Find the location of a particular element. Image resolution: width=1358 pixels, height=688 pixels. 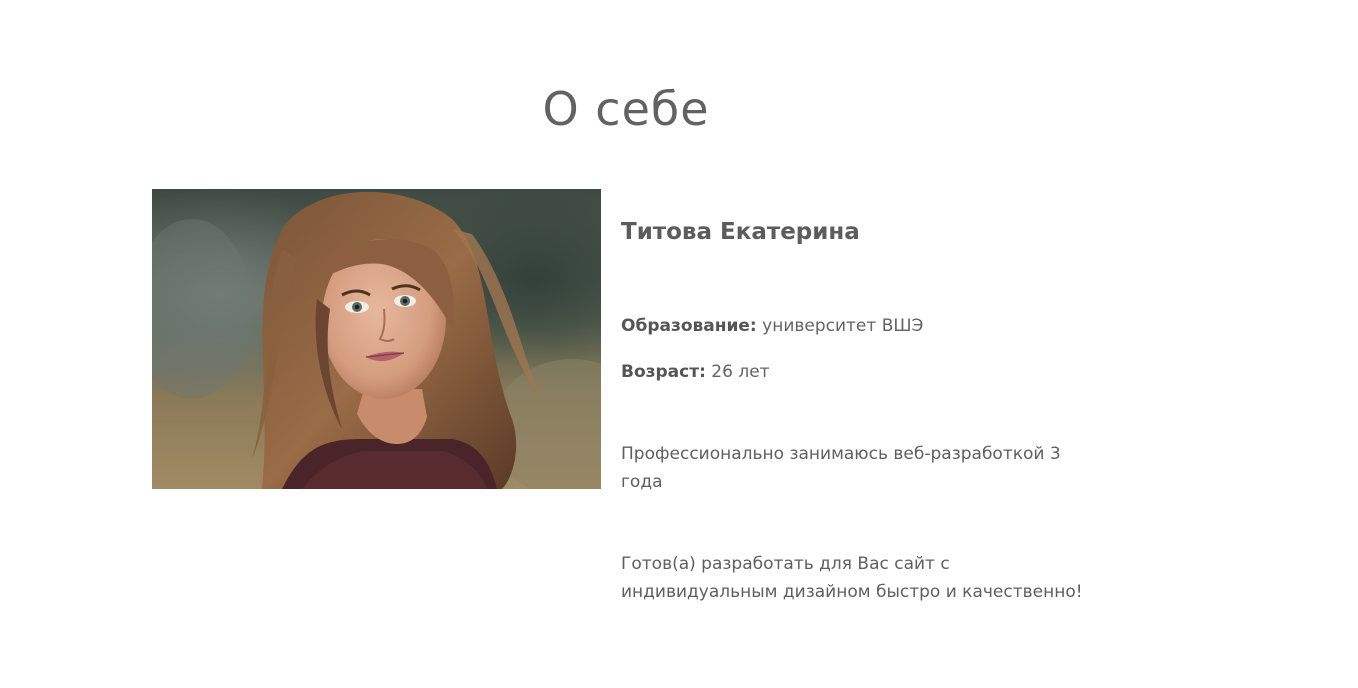

education-row: Образование: университет ВШЭ is located at coordinates (772, 326).